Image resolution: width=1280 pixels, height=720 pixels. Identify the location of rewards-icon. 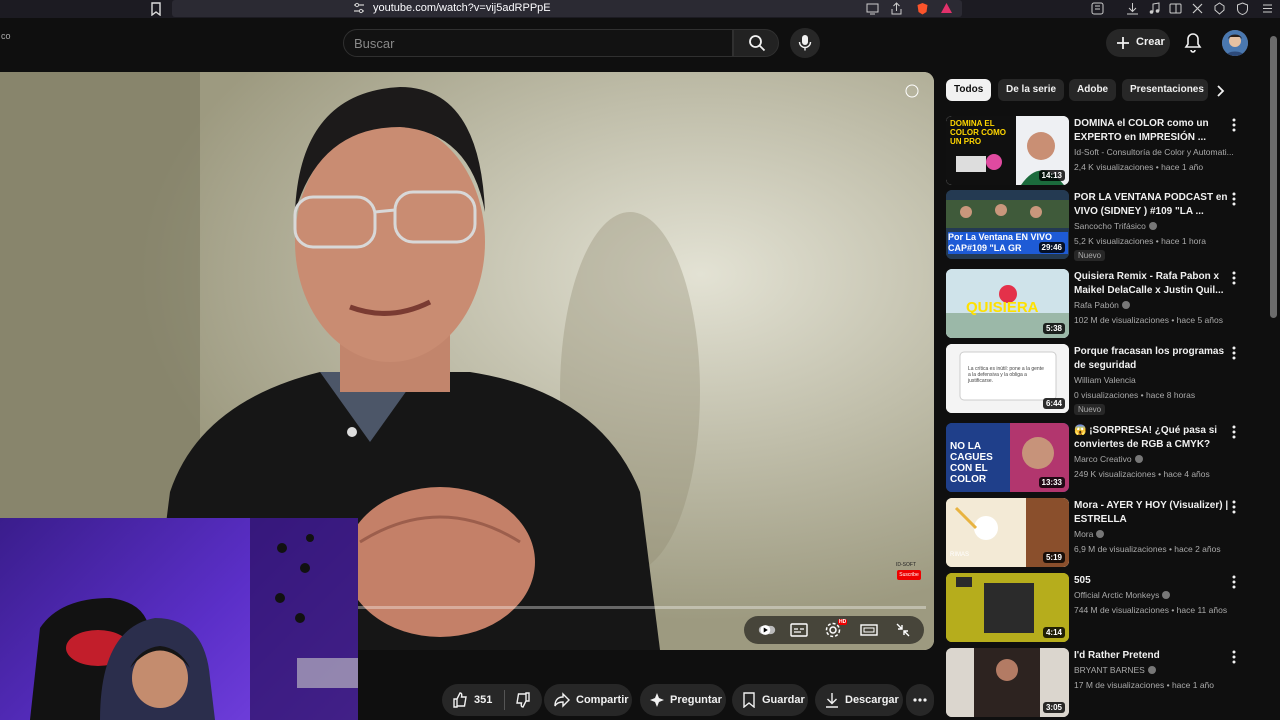
(946, 8).